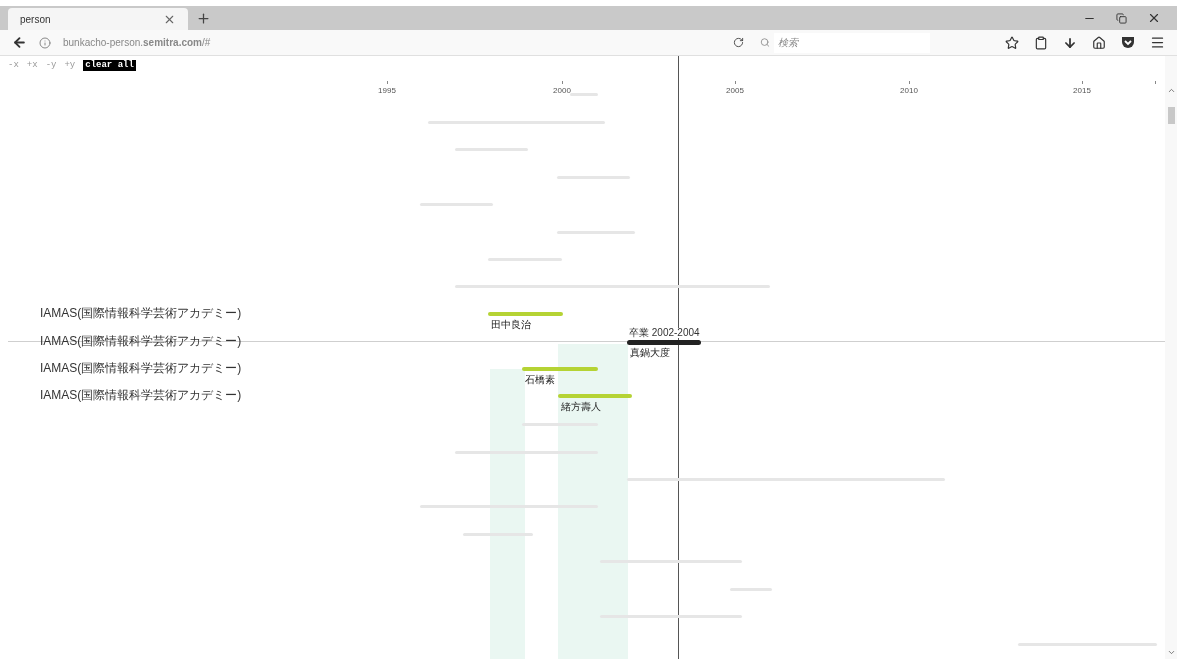 This screenshot has height=665, width=1177. Describe the element at coordinates (1157, 42) in the screenshot. I see `menu-icon` at that location.